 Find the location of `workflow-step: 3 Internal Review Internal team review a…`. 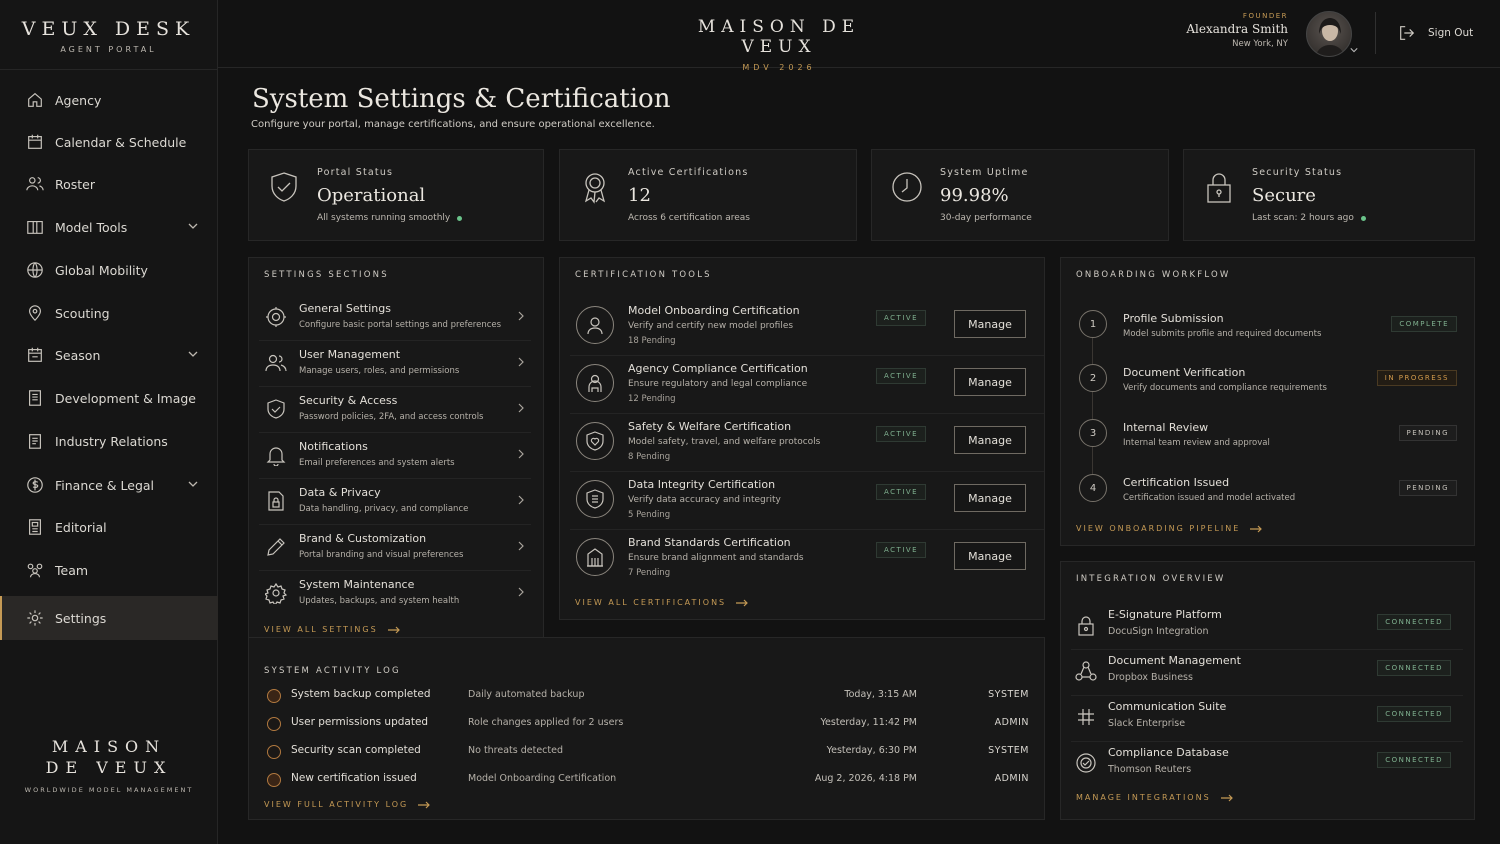

workflow-step: 3 Internal Review Internal team review a… is located at coordinates (1274, 444).